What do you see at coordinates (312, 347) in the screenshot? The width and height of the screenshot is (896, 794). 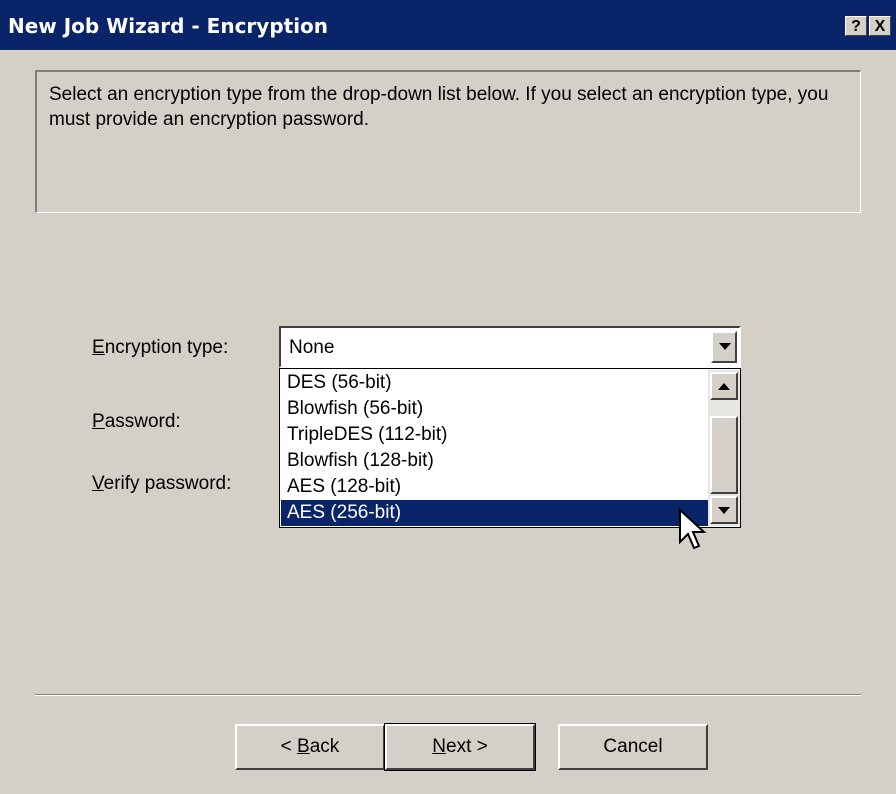 I see `combobox-value: None` at bounding box center [312, 347].